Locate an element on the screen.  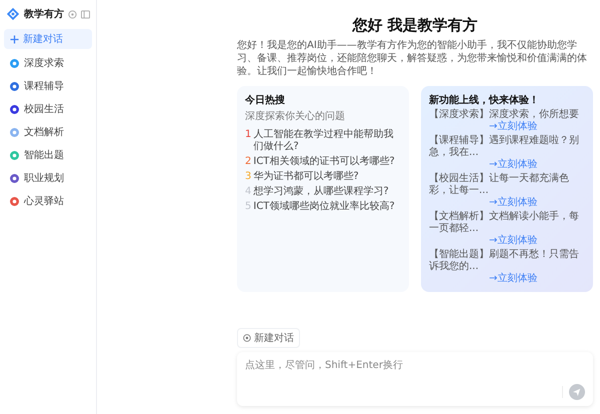
sidebar-item: 智能出题 is located at coordinates (48, 155).